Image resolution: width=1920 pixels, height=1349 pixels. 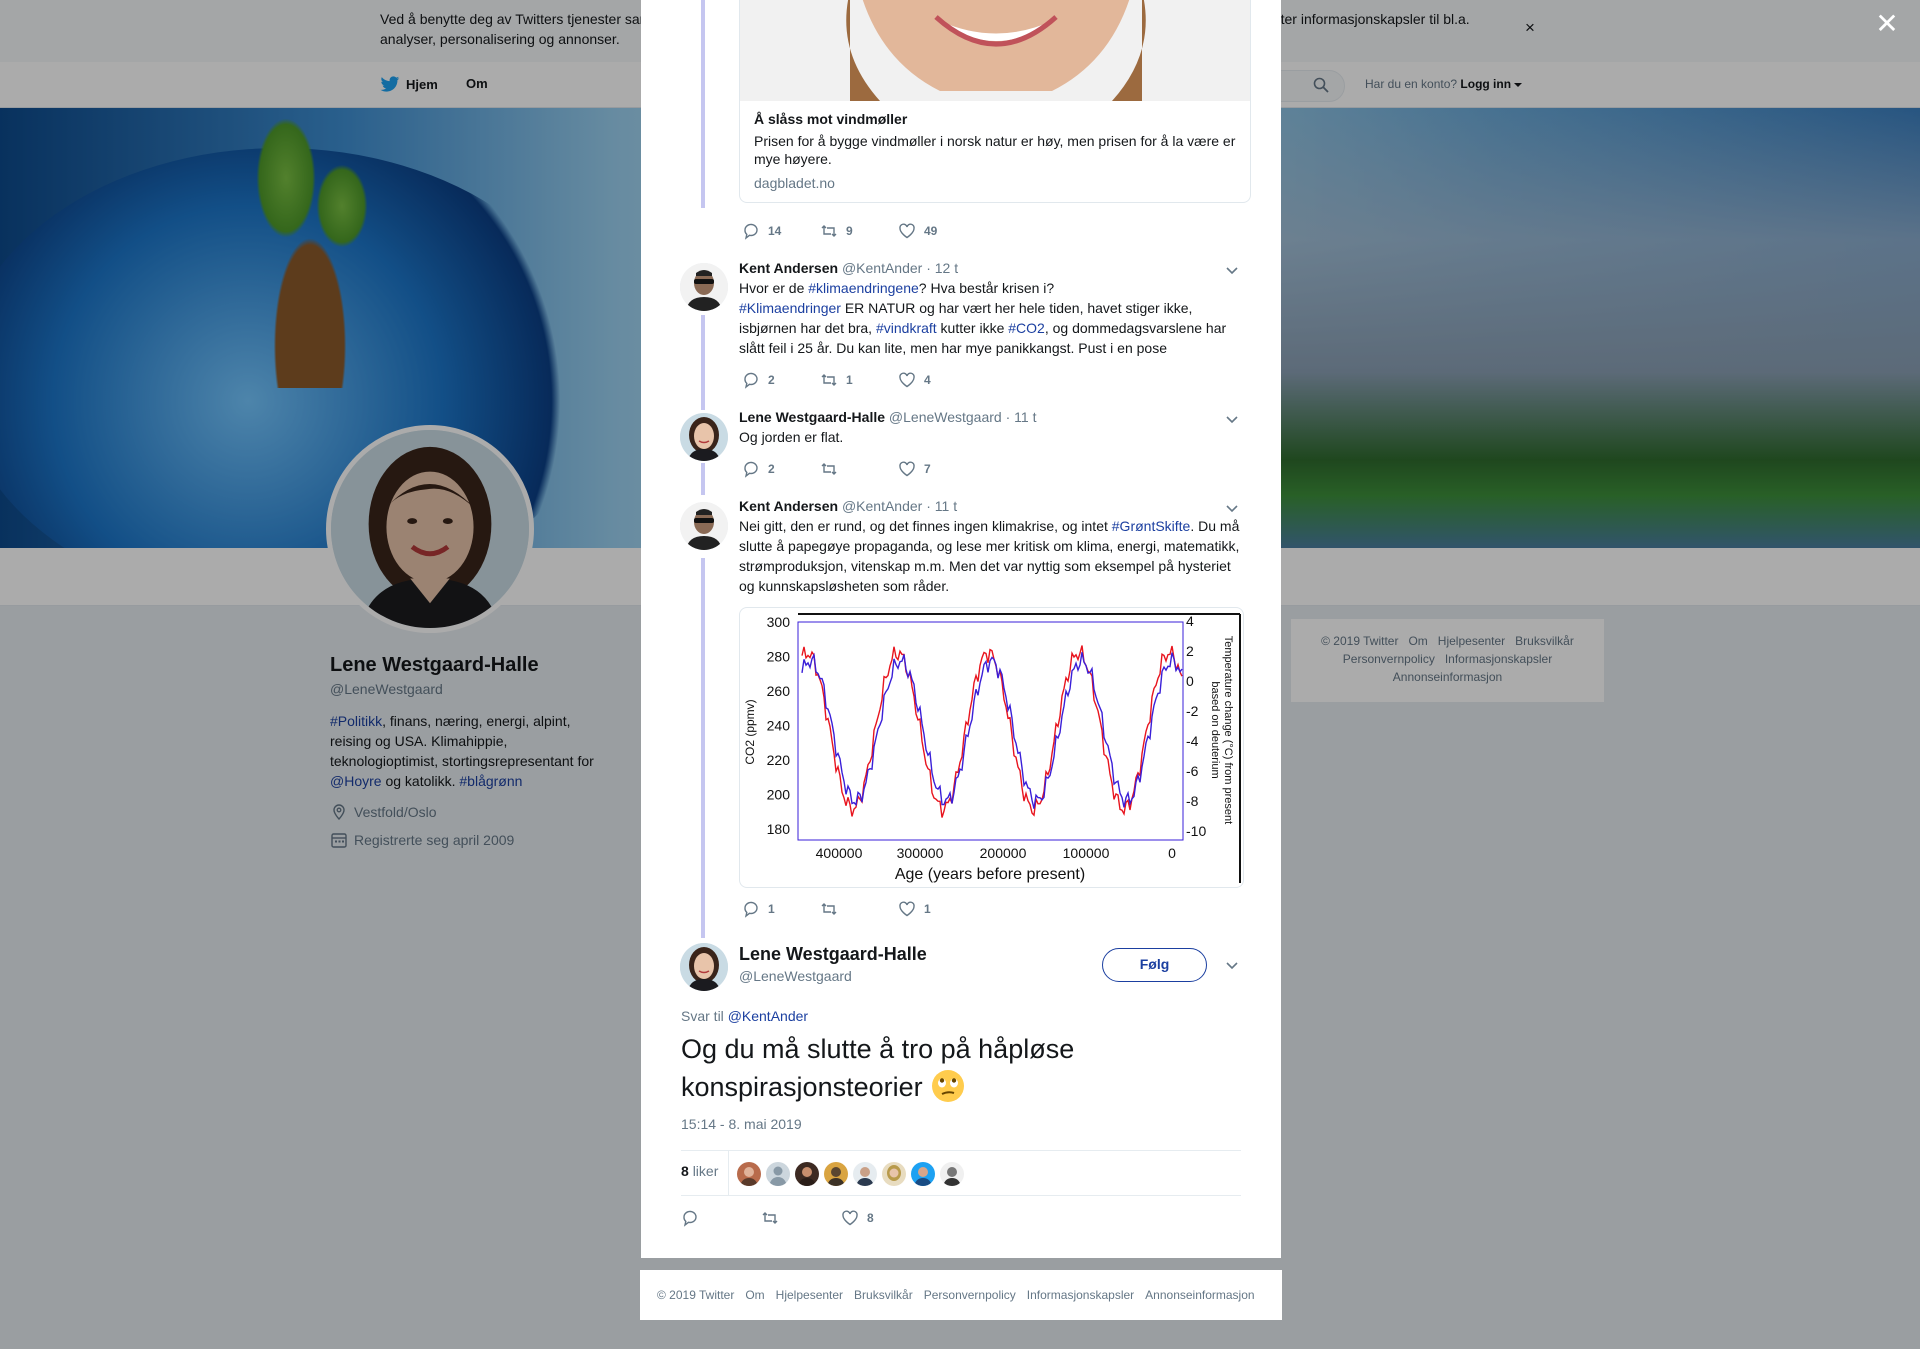 I want to click on footer-link-annonseinformasjon: Annonseinformasjon, so click(x=1199, y=1295).